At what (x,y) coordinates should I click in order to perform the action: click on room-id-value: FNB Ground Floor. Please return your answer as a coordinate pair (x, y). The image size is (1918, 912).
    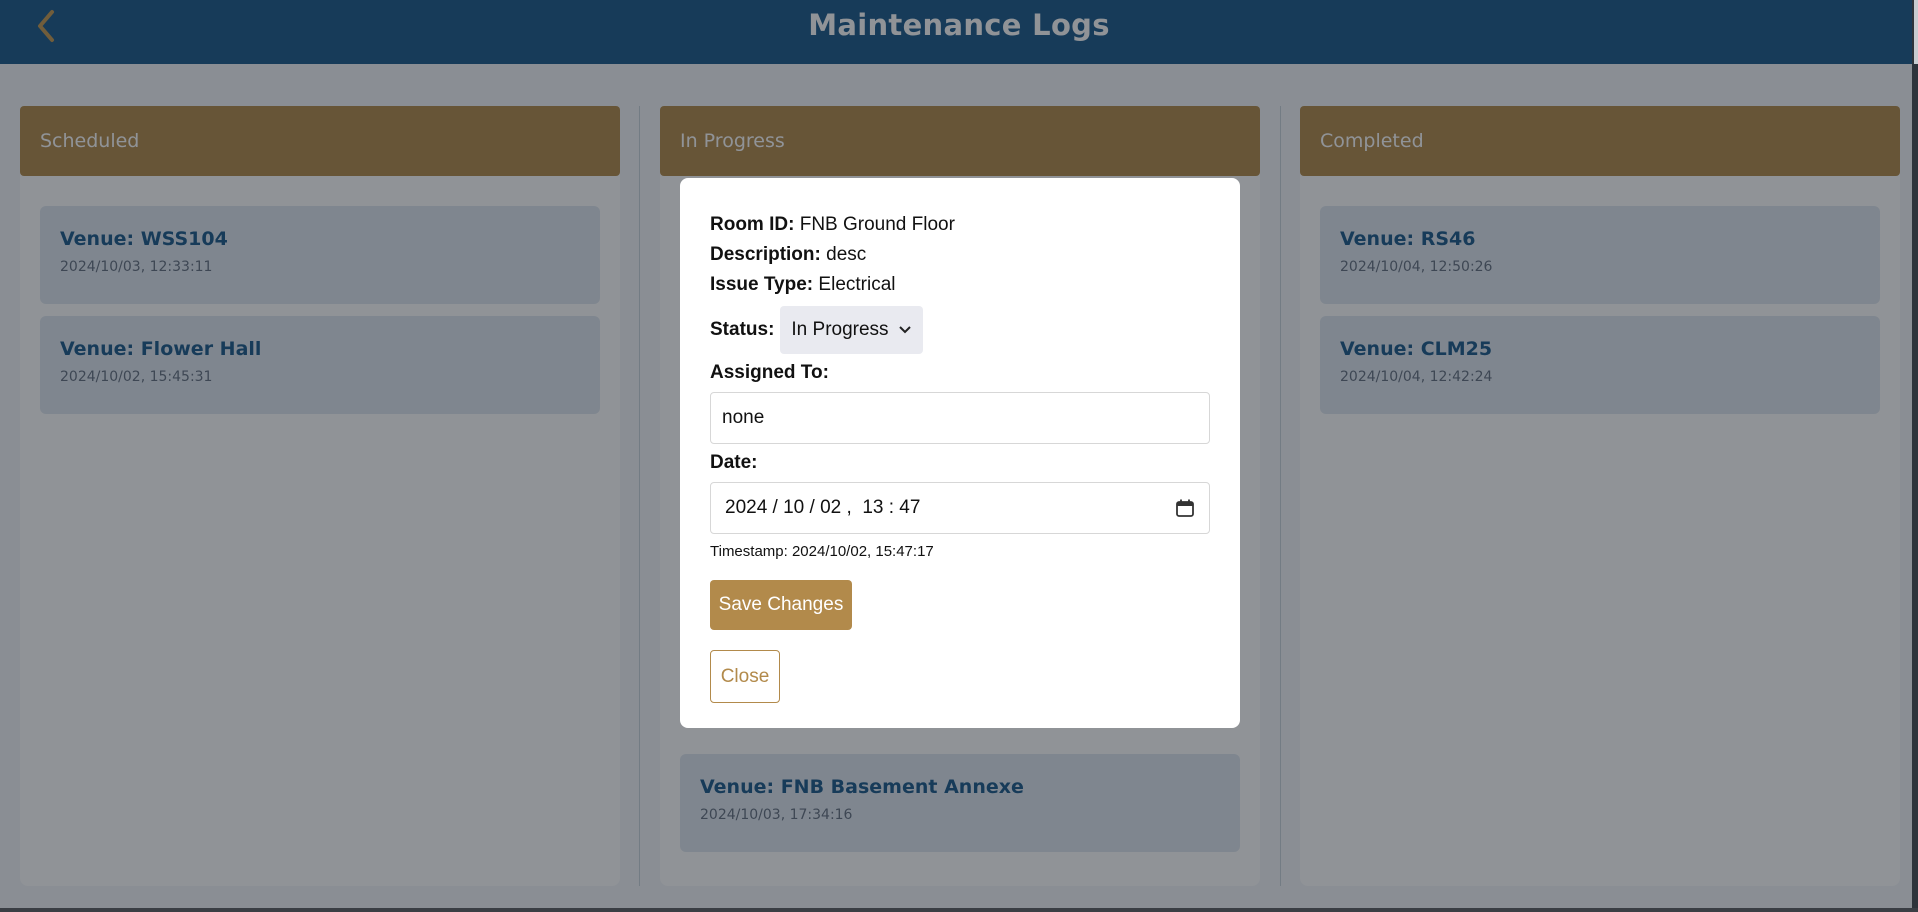
    Looking at the image, I should click on (877, 224).